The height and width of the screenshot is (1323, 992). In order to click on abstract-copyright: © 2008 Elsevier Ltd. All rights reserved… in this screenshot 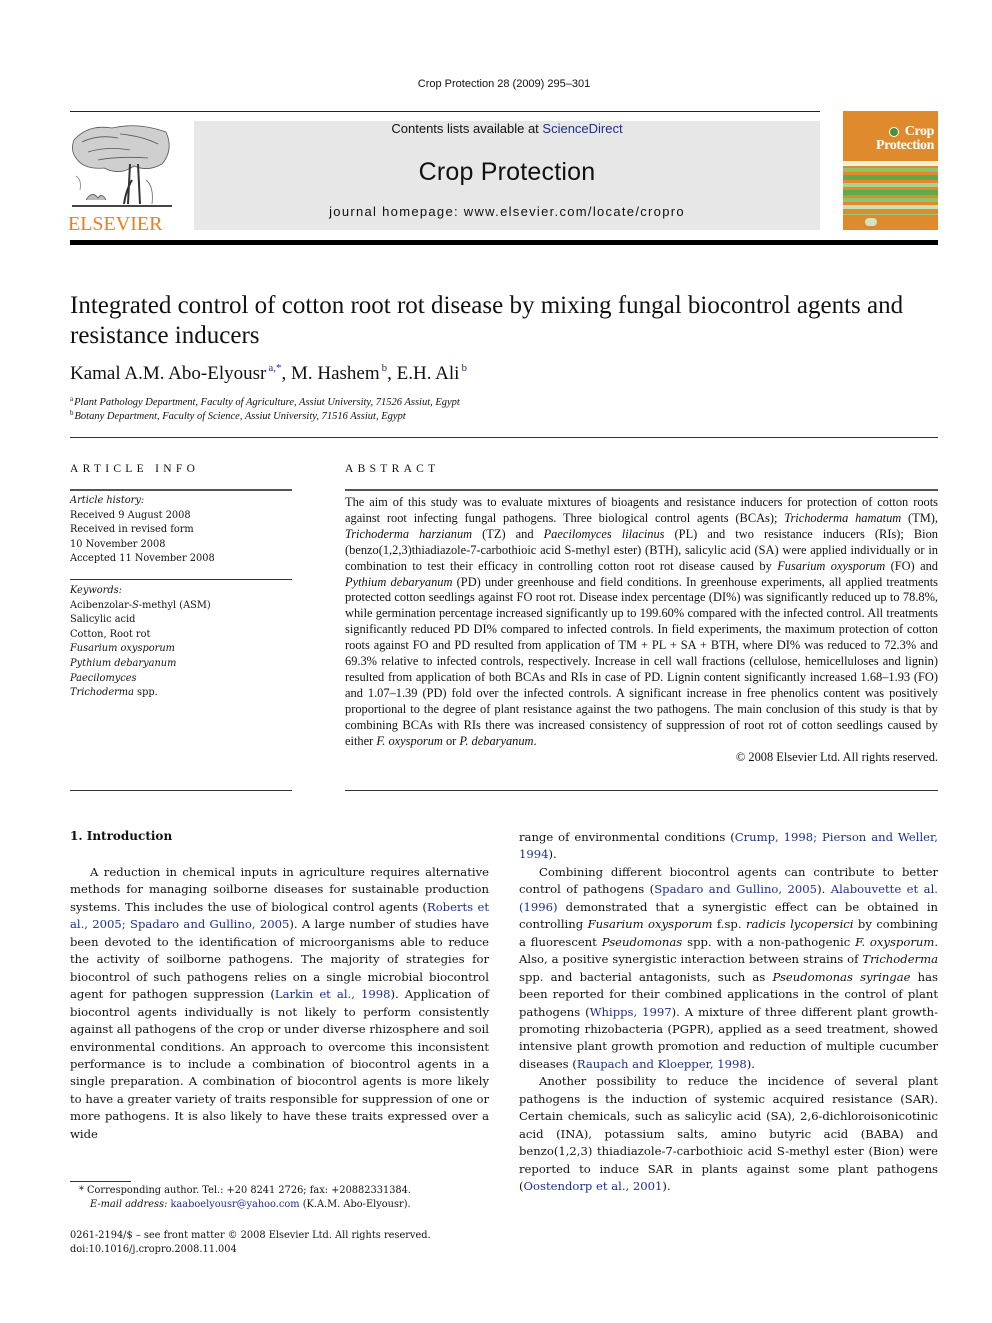, I will do `click(836, 756)`.